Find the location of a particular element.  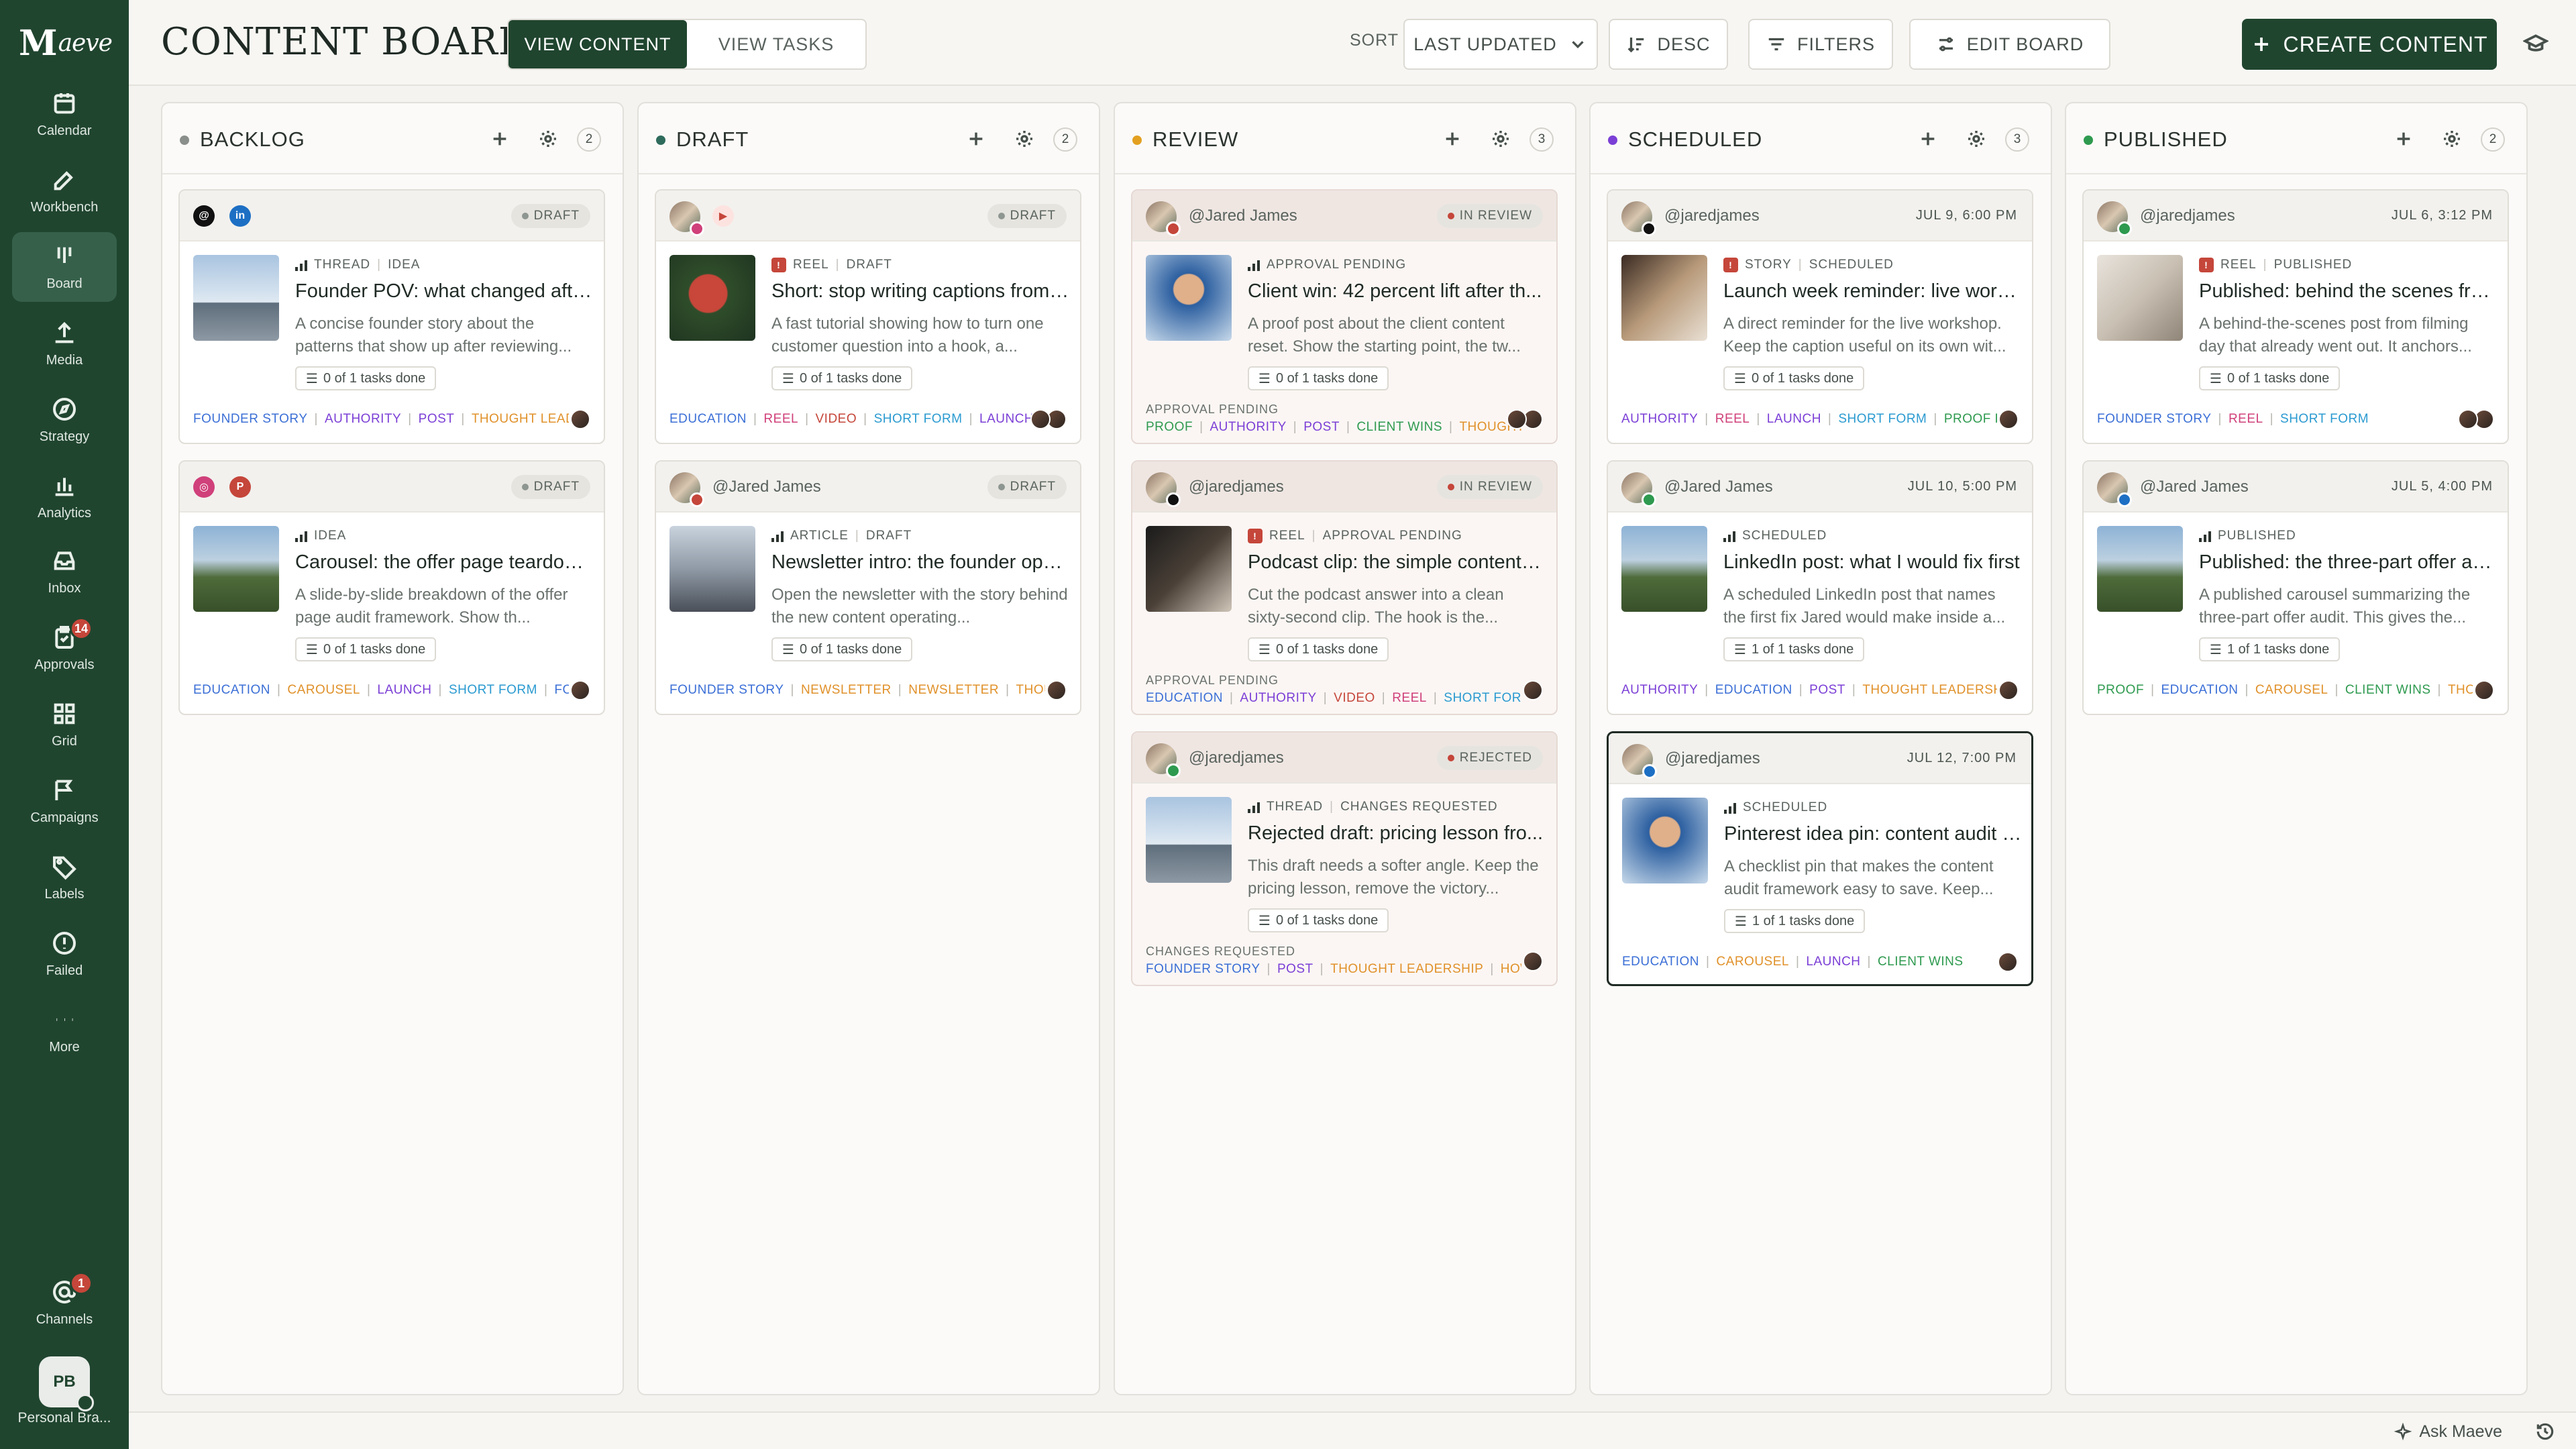

sidebar-item-labels: Labels is located at coordinates (64, 877).